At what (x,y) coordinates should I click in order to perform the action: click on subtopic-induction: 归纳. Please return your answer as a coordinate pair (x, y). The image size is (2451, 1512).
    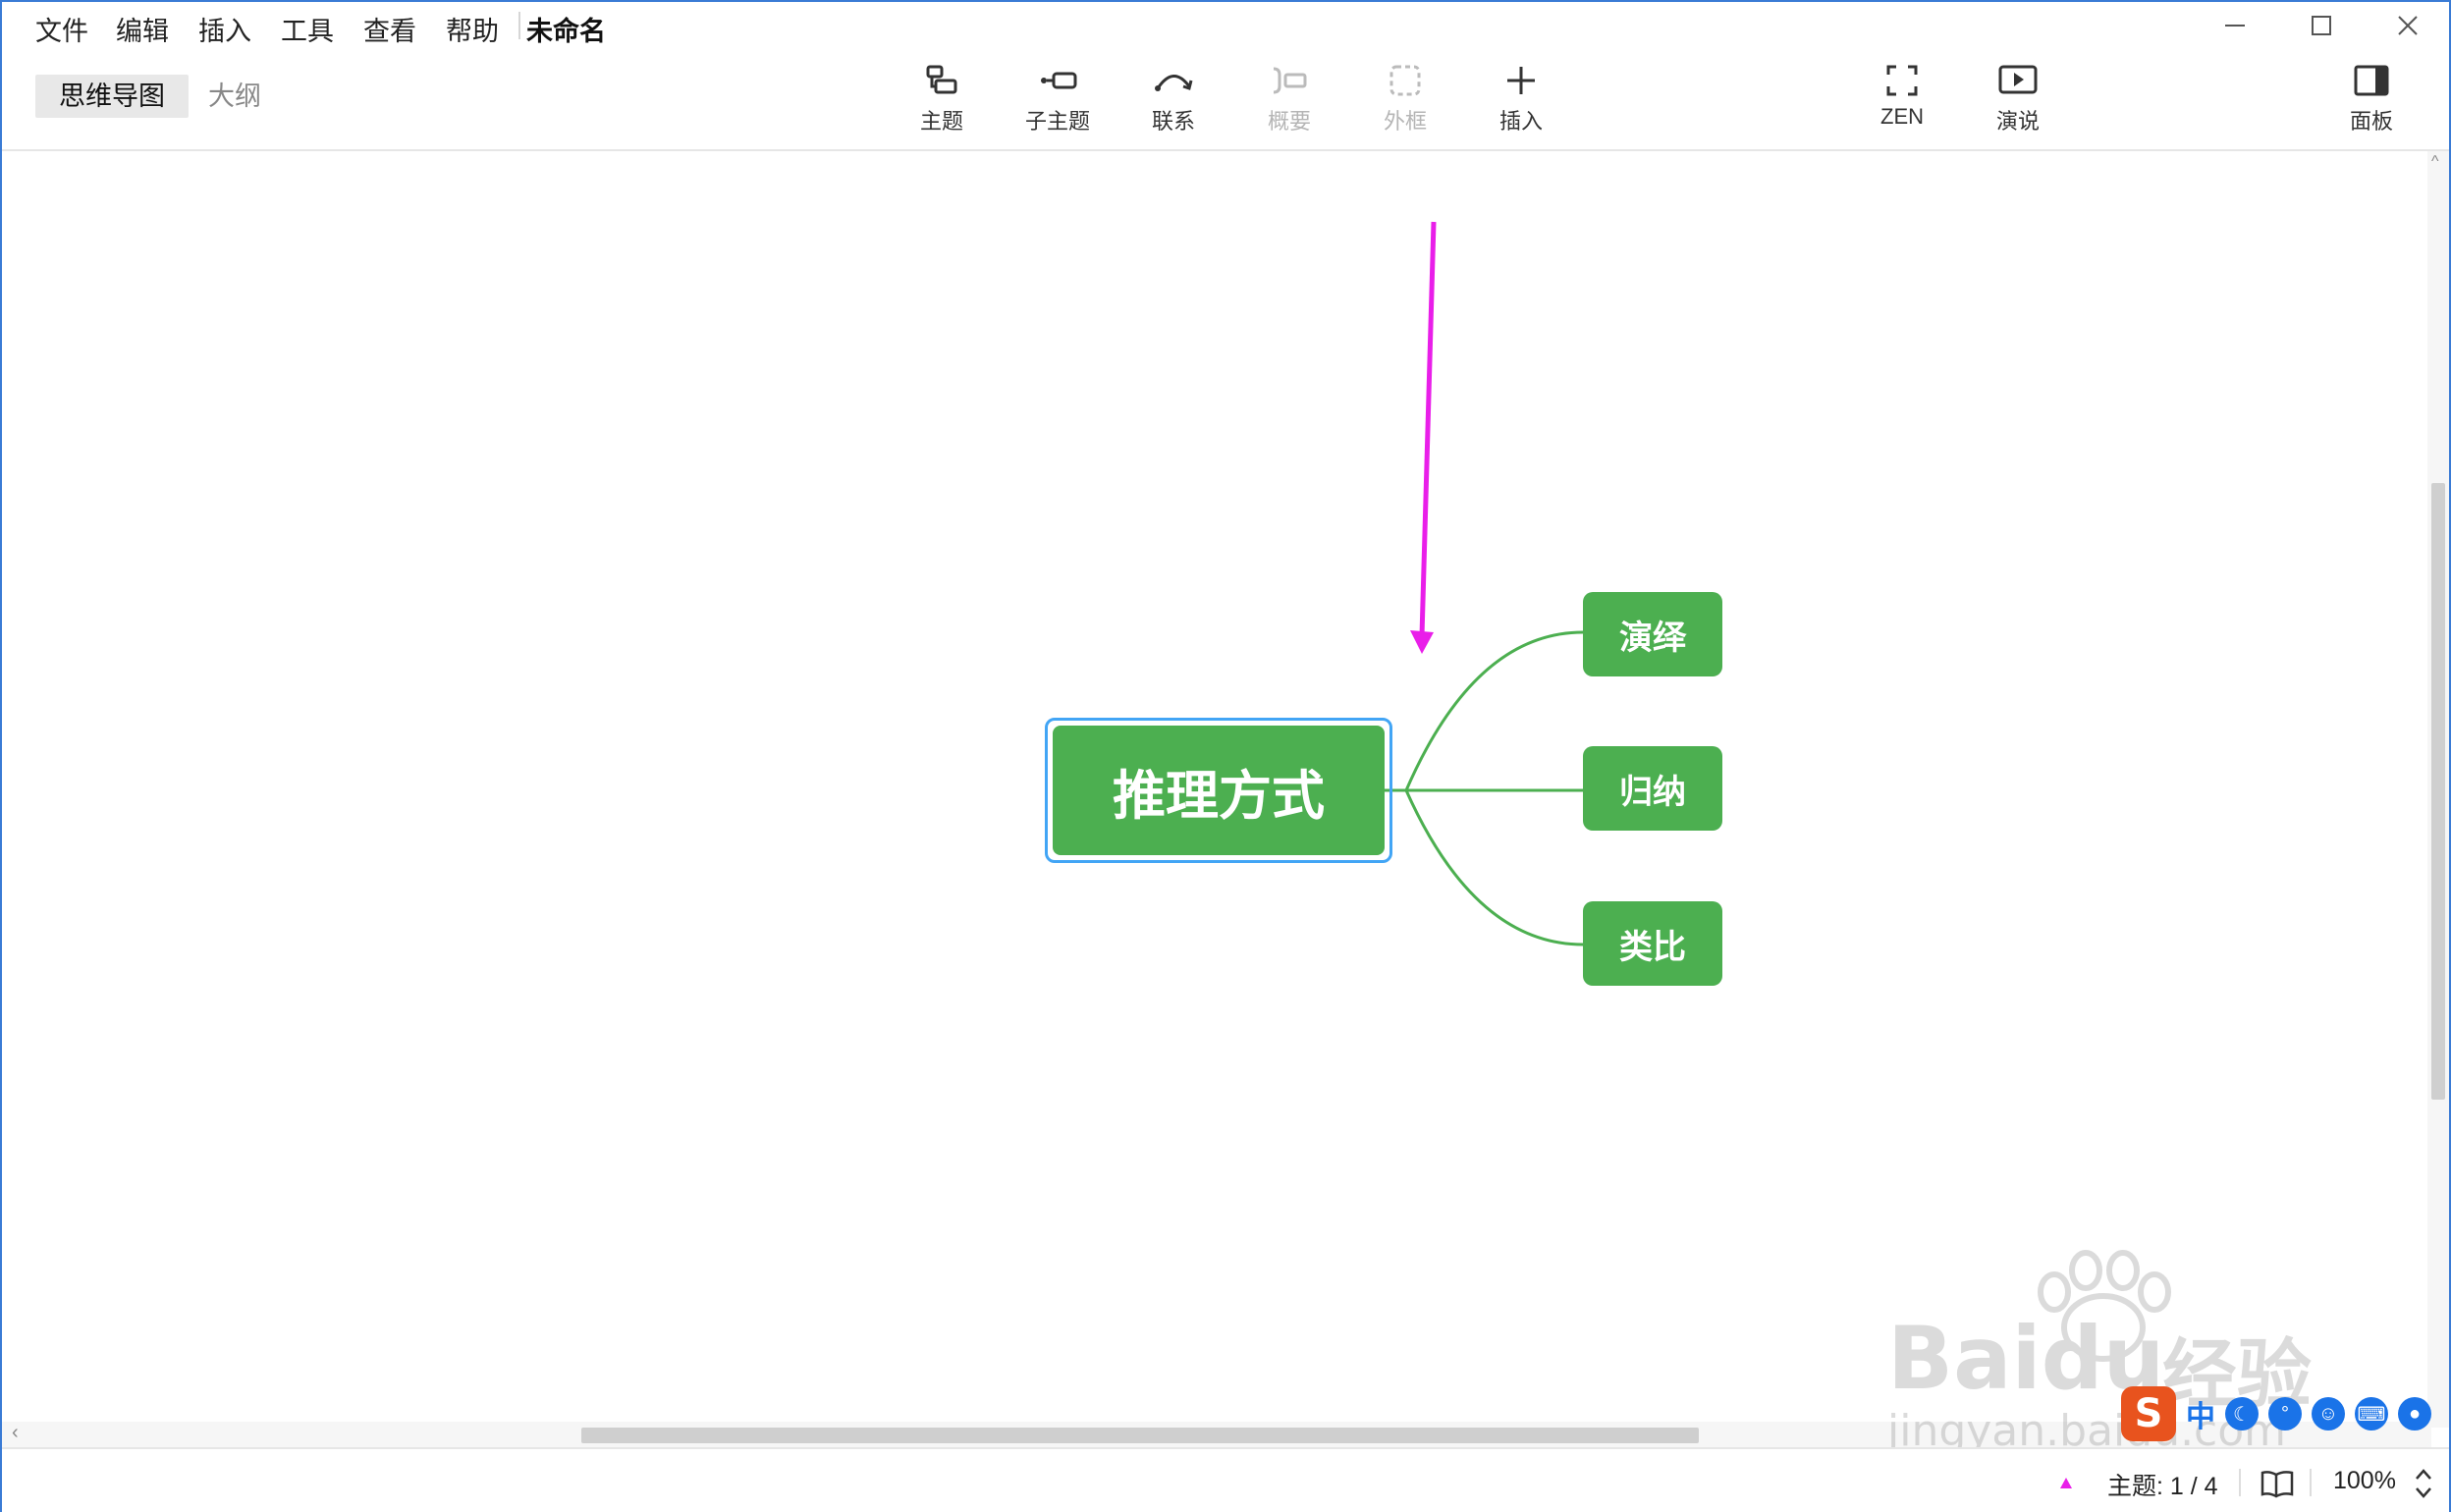
    Looking at the image, I should click on (1653, 789).